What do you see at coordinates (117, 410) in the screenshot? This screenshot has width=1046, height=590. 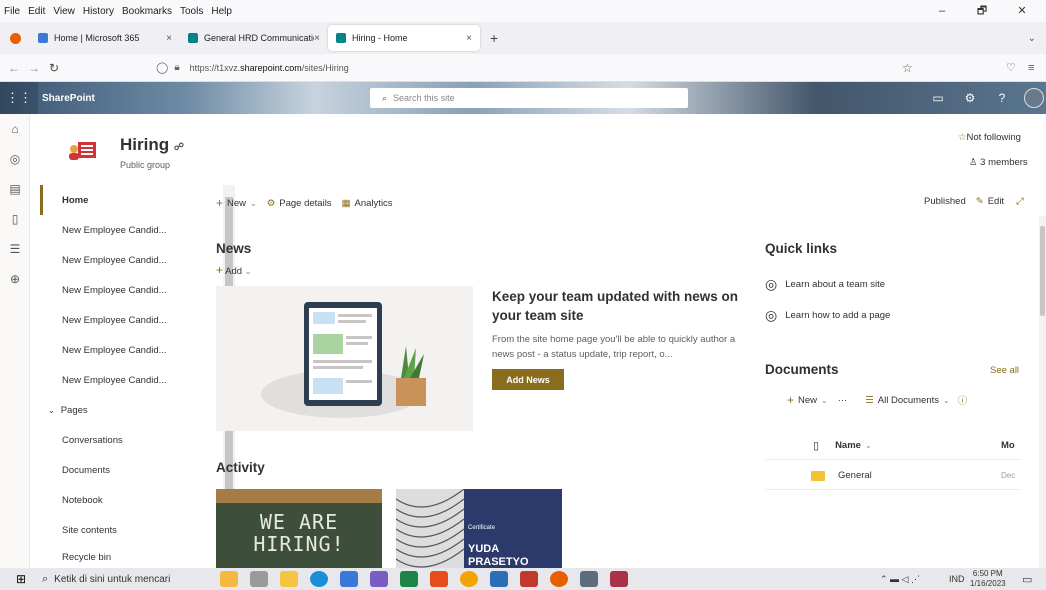 I see `nav-item-pages: ⌄ Pages` at bounding box center [117, 410].